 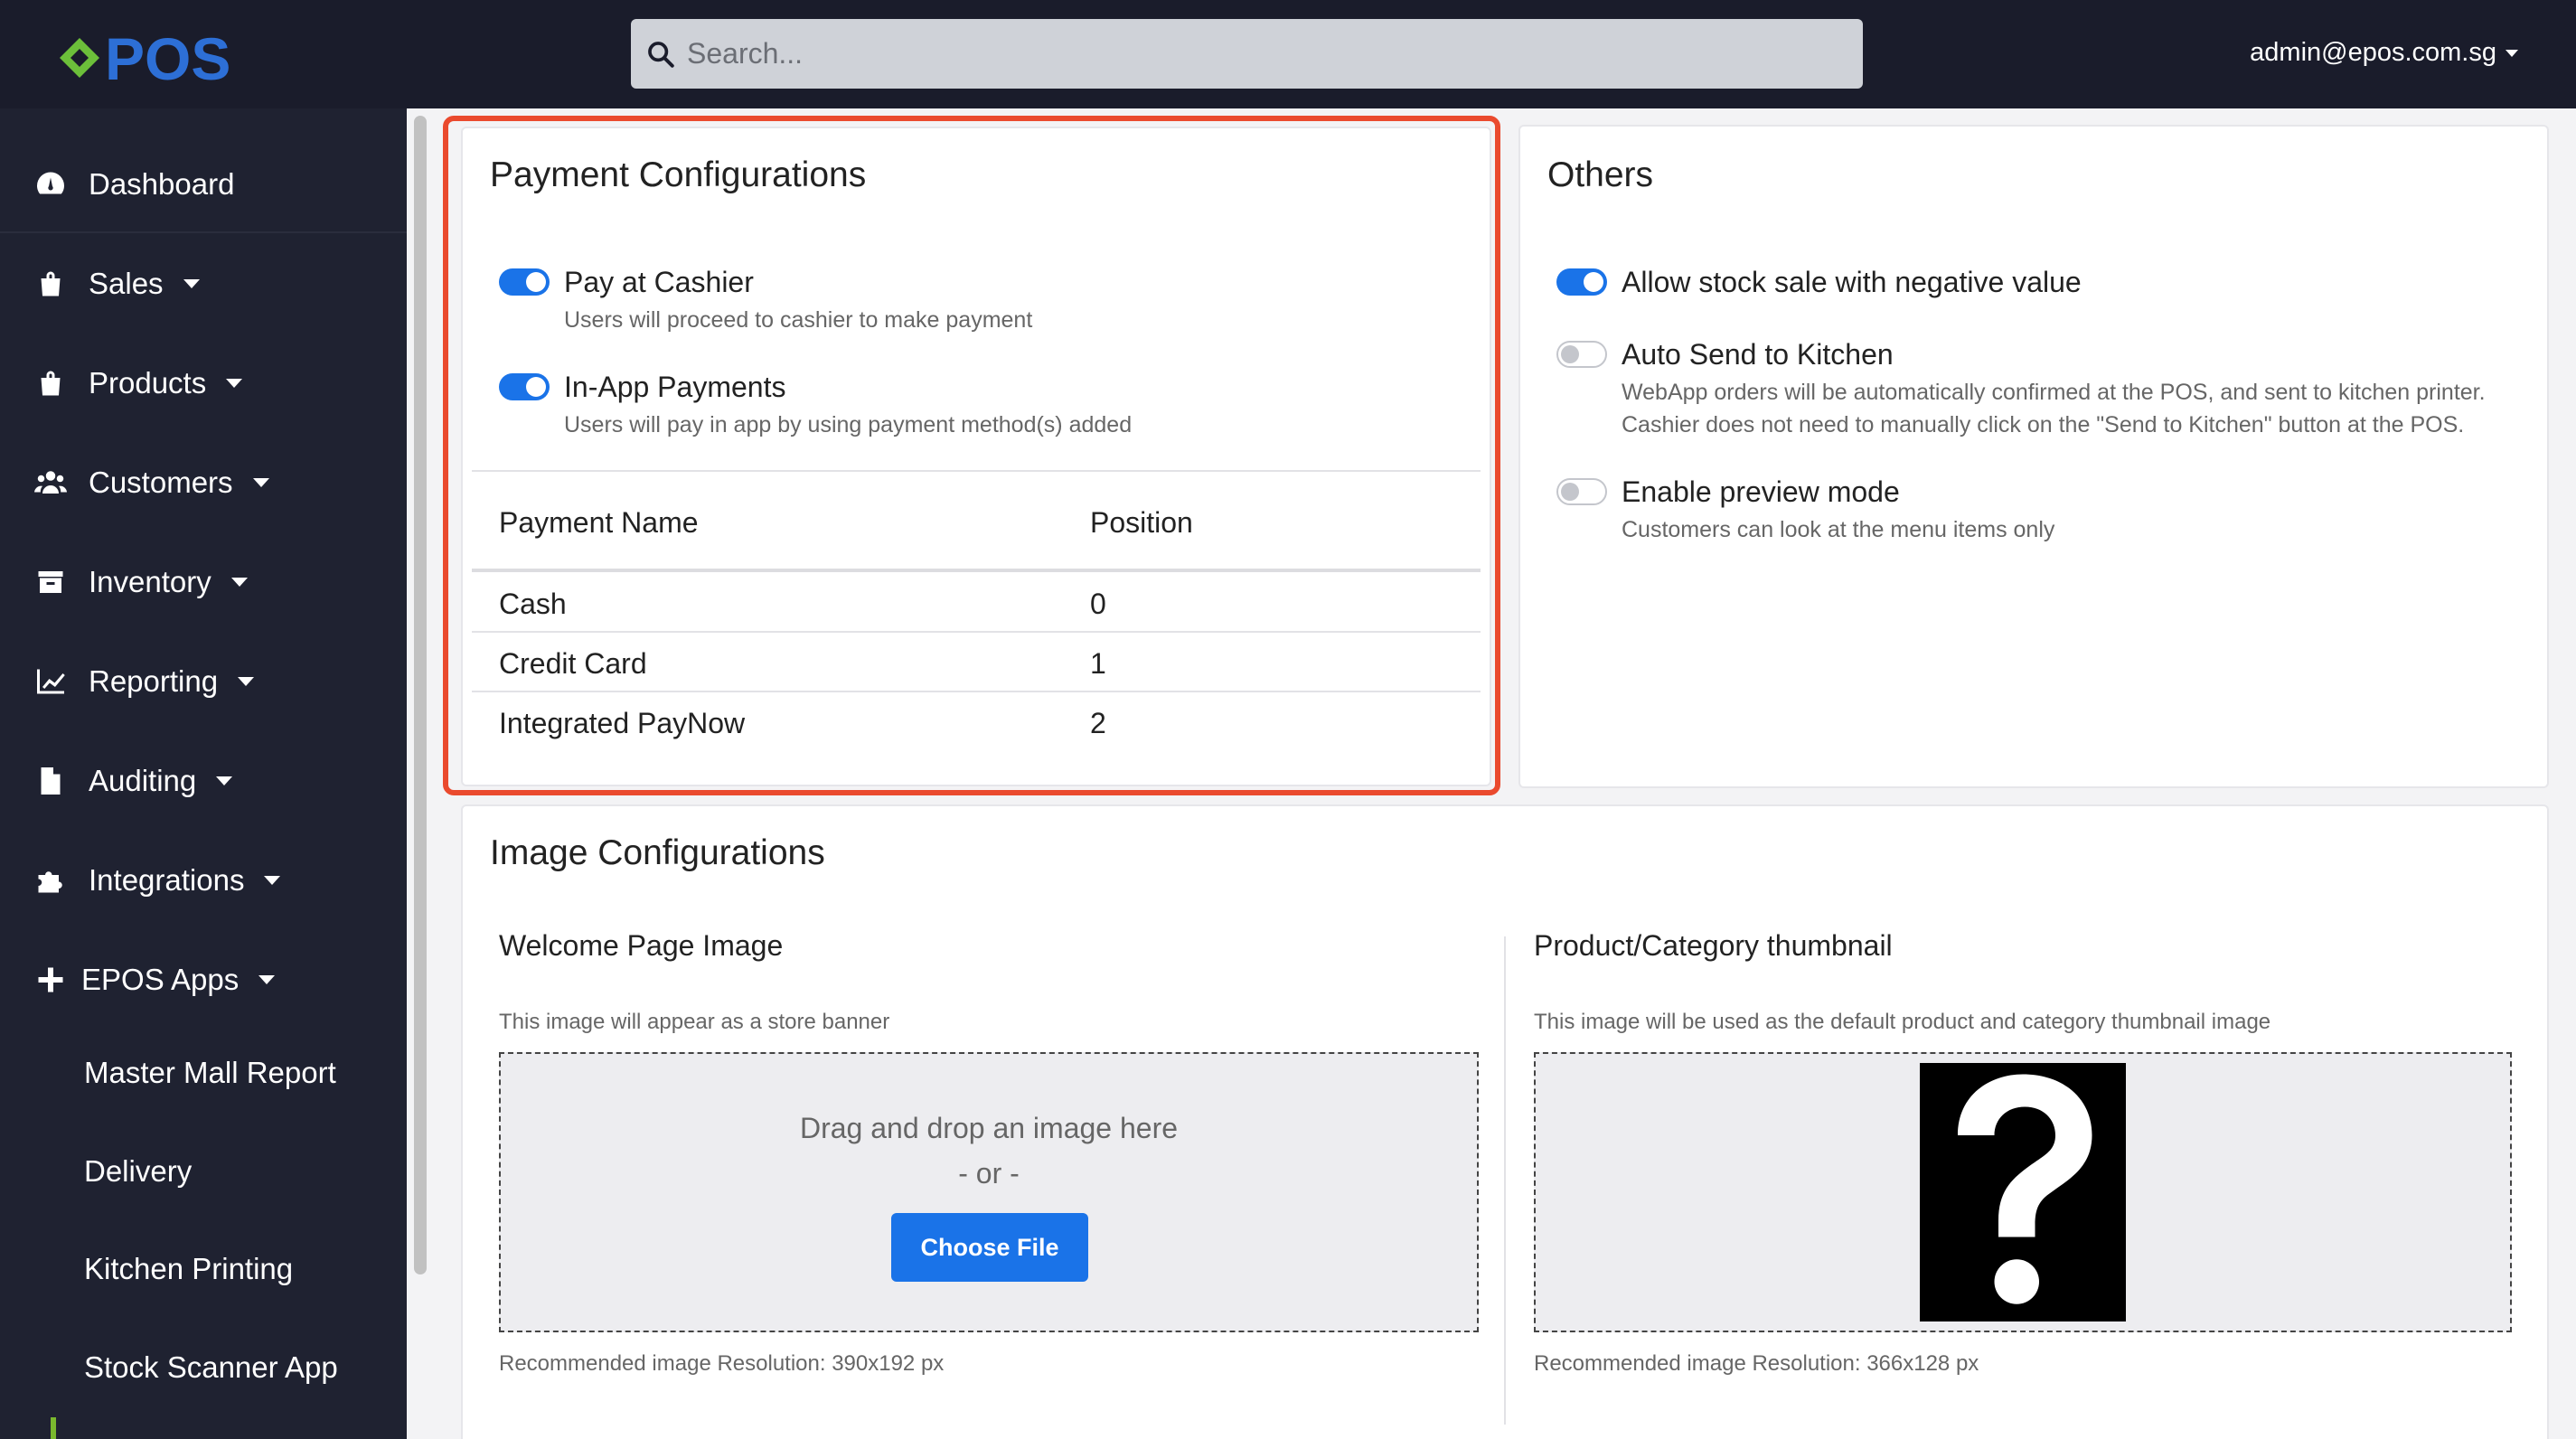 What do you see at coordinates (524, 386) in the screenshot?
I see `in-app-payments-toggle` at bounding box center [524, 386].